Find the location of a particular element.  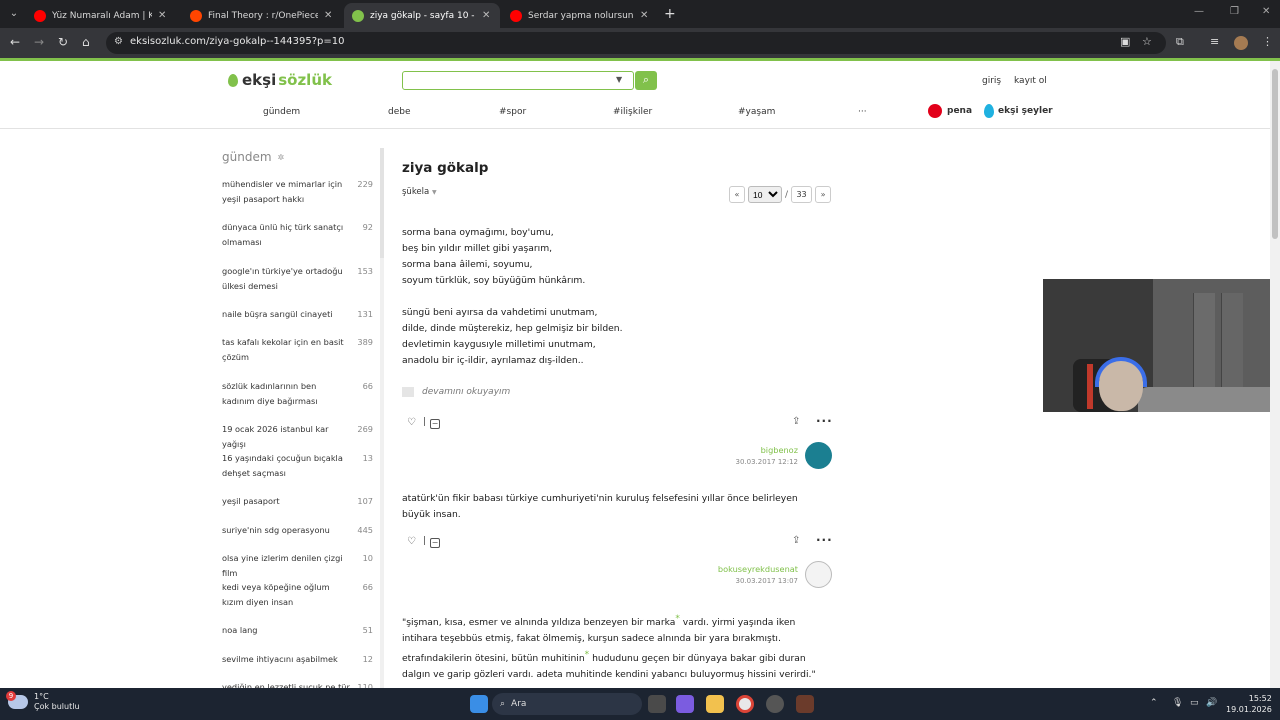

app-icon is located at coordinates (805, 704).